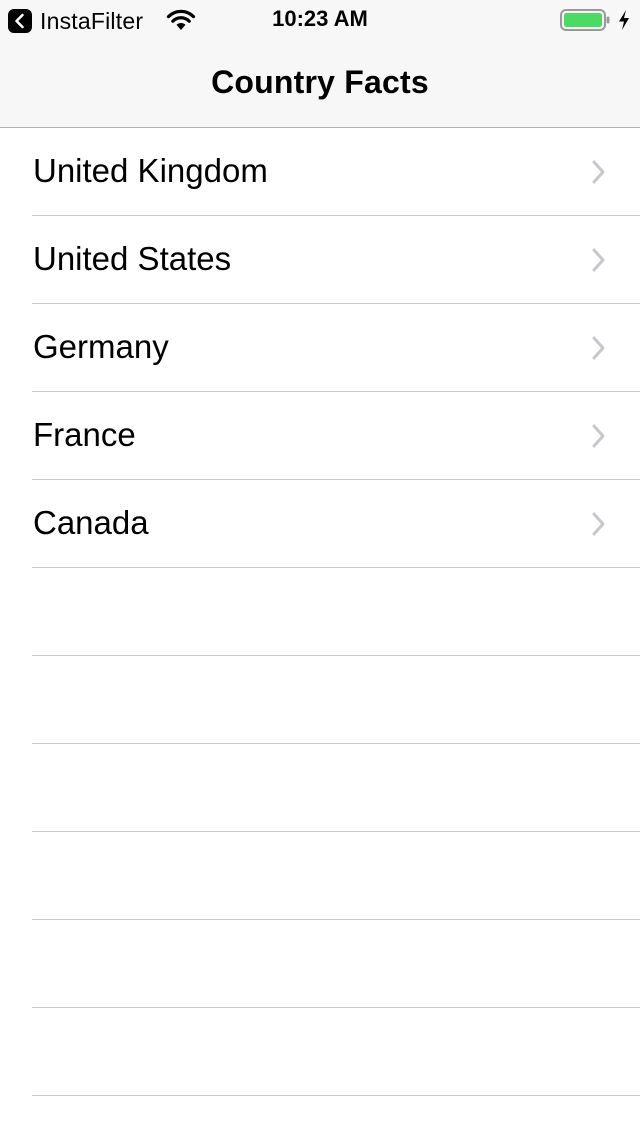 The height and width of the screenshot is (1136, 640). I want to click on status-time: 10:23 AM, so click(320, 18).